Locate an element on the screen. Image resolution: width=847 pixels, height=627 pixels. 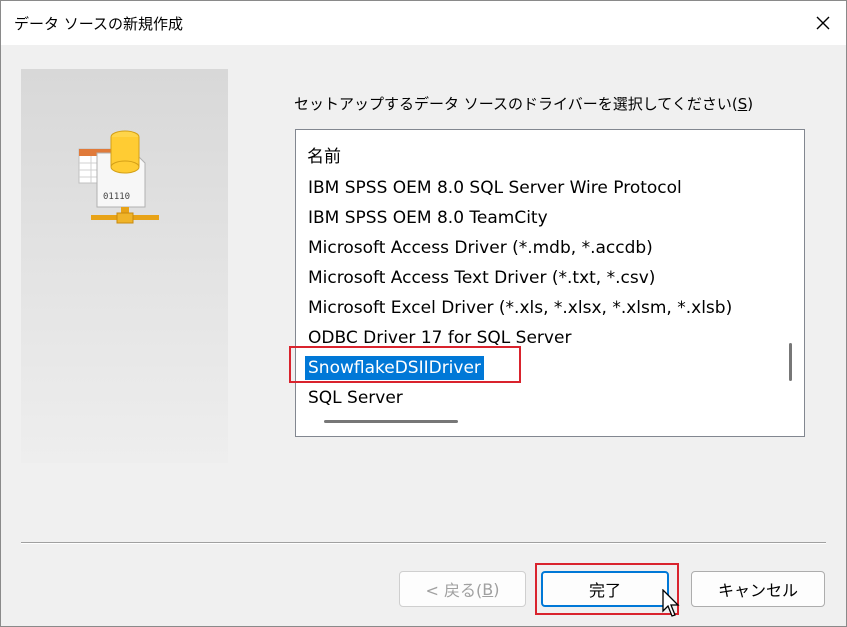
binary-label: 01110 is located at coordinates (116, 197).